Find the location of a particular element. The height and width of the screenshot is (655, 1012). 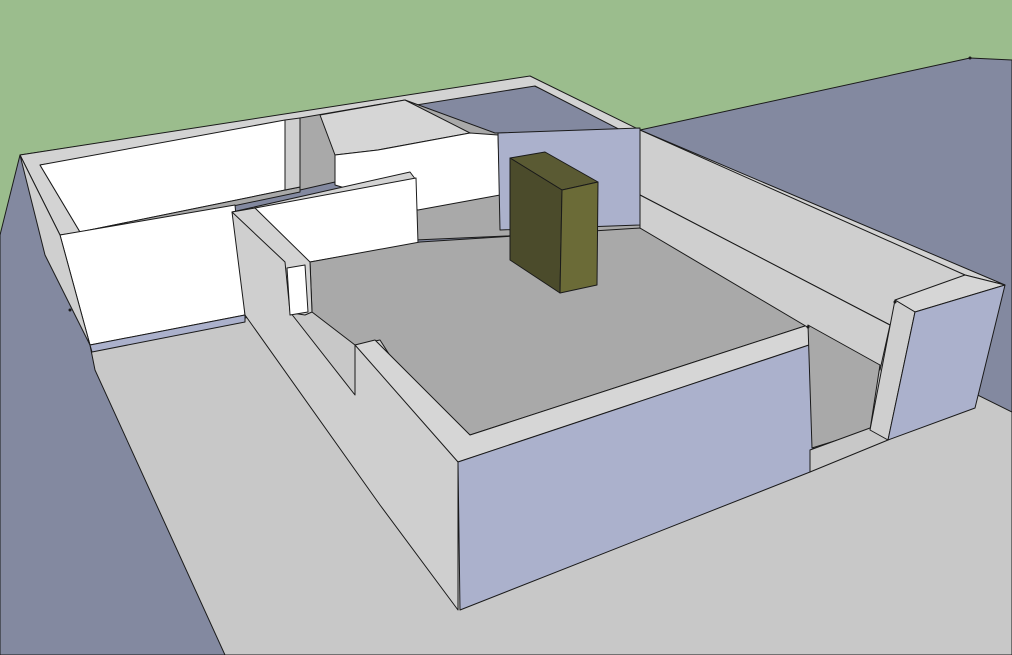

left-room-partition is located at coordinates (292, 154).